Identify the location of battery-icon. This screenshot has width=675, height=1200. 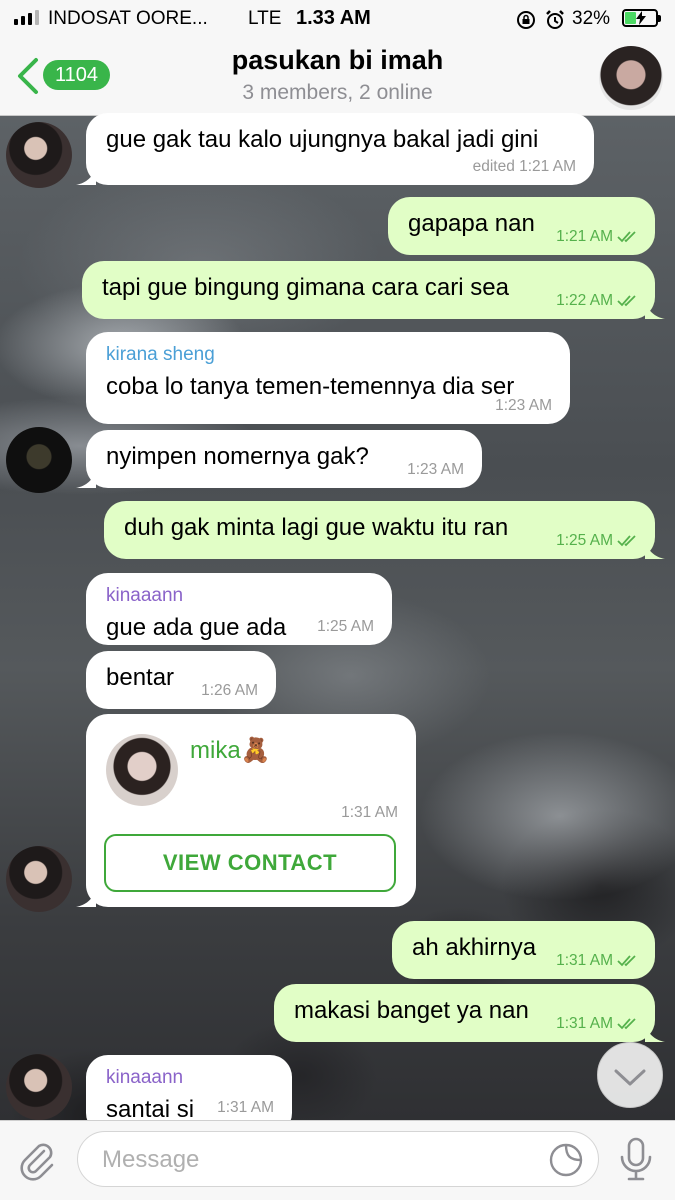
(641, 18).